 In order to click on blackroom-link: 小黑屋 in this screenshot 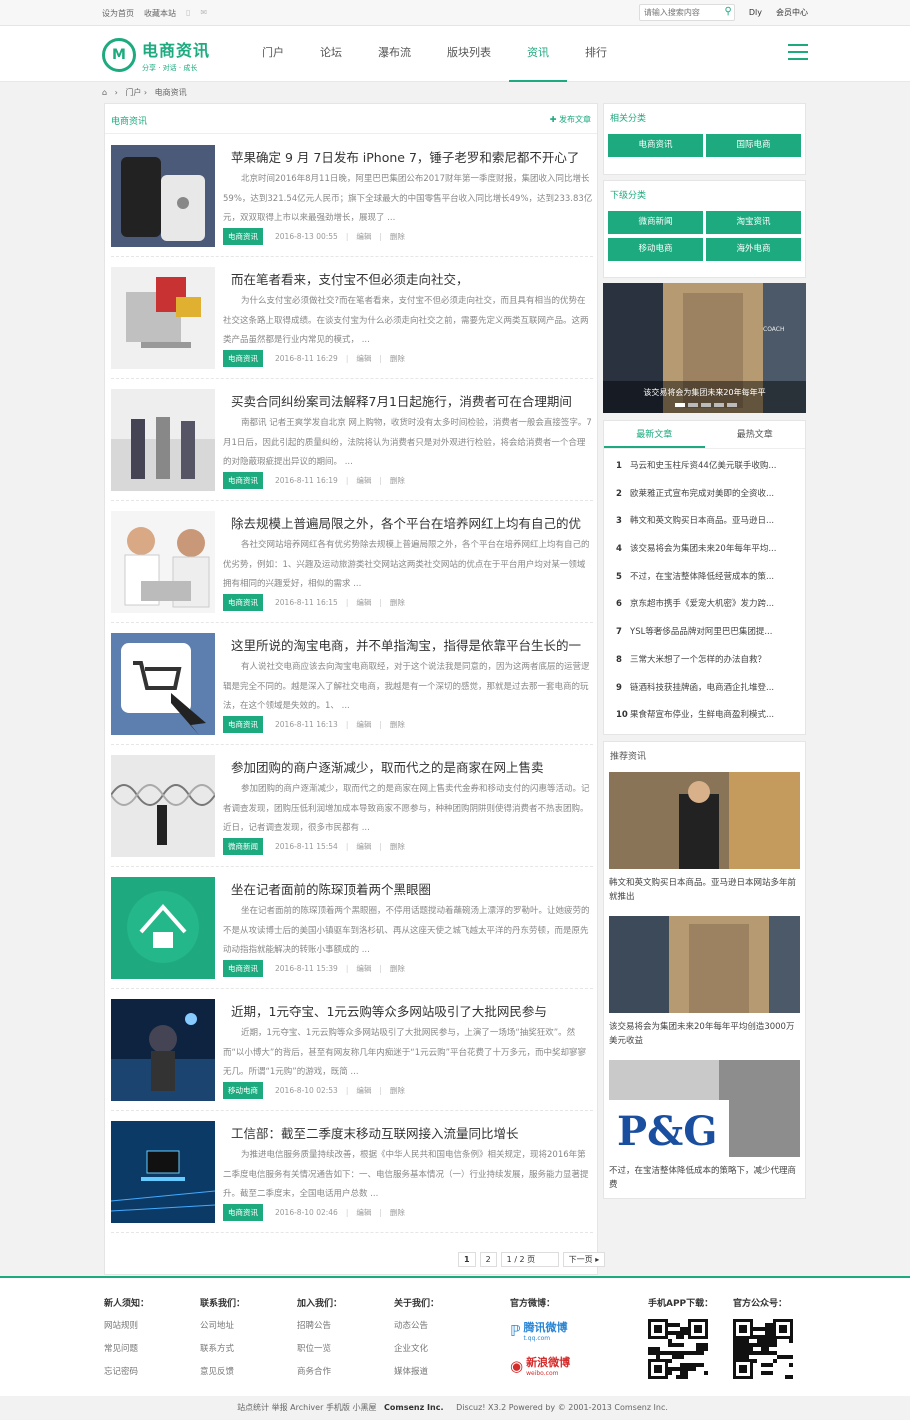, I will do `click(364, 1407)`.